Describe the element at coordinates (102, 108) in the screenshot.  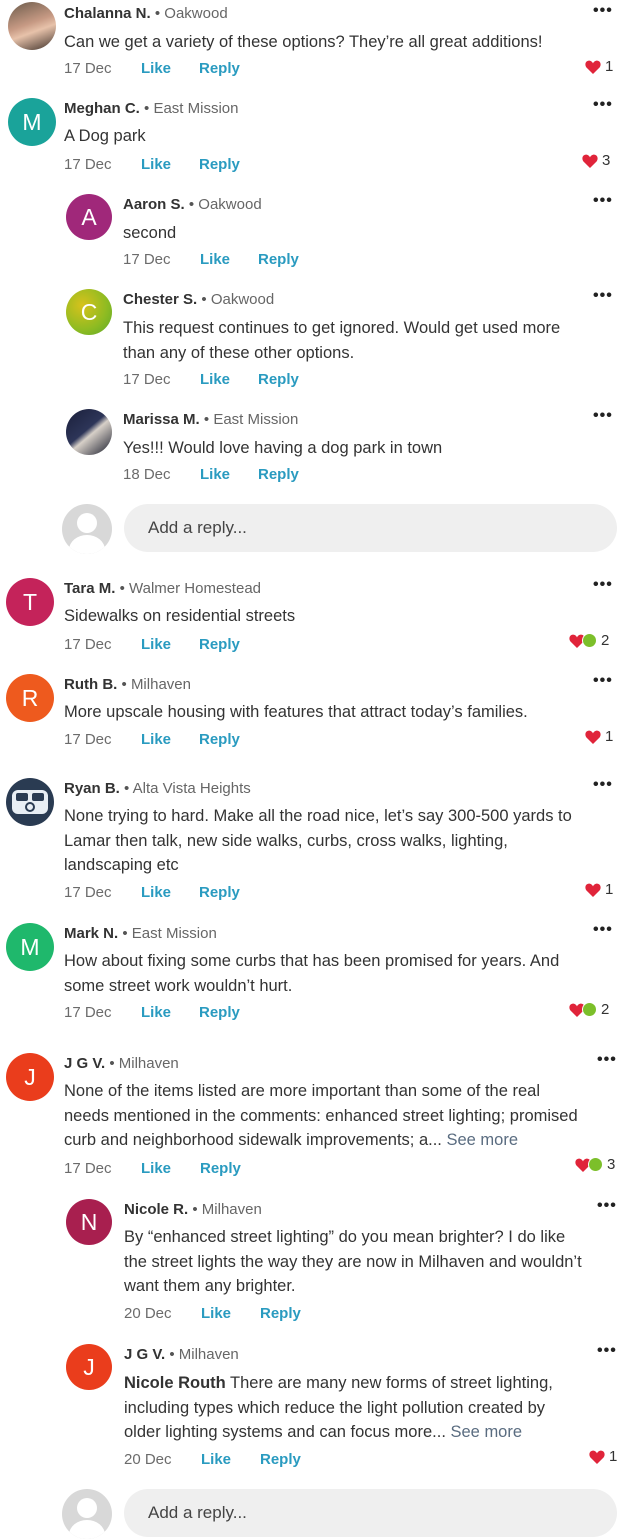
I see `author-name: Meghan C.` at that location.